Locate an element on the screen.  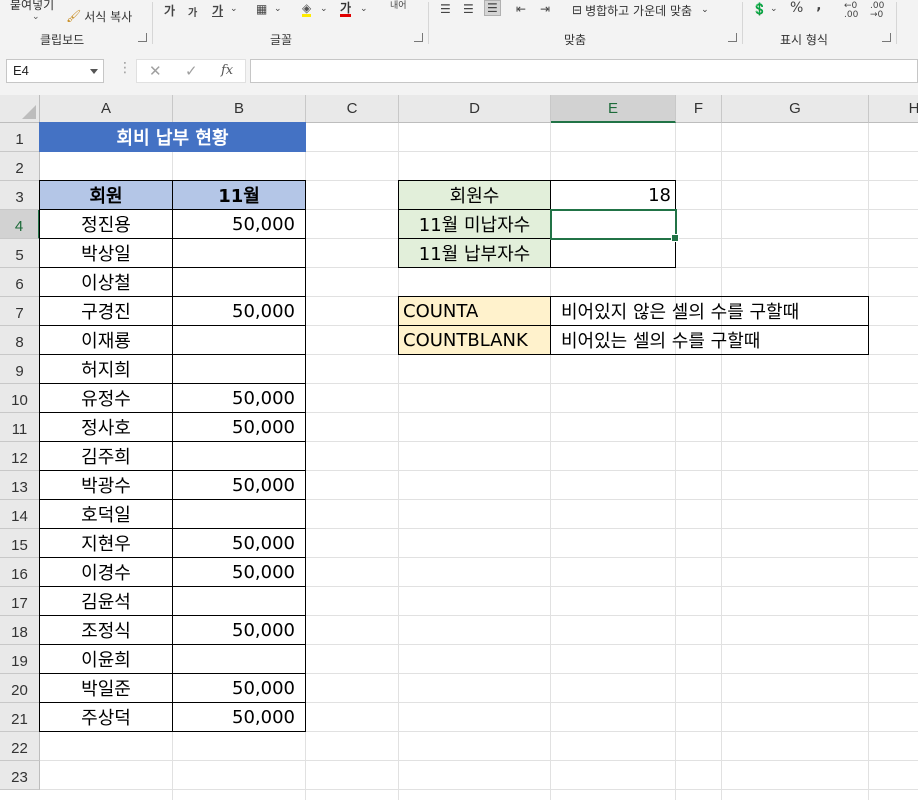
borders-icon: ▦ is located at coordinates (261, 9).